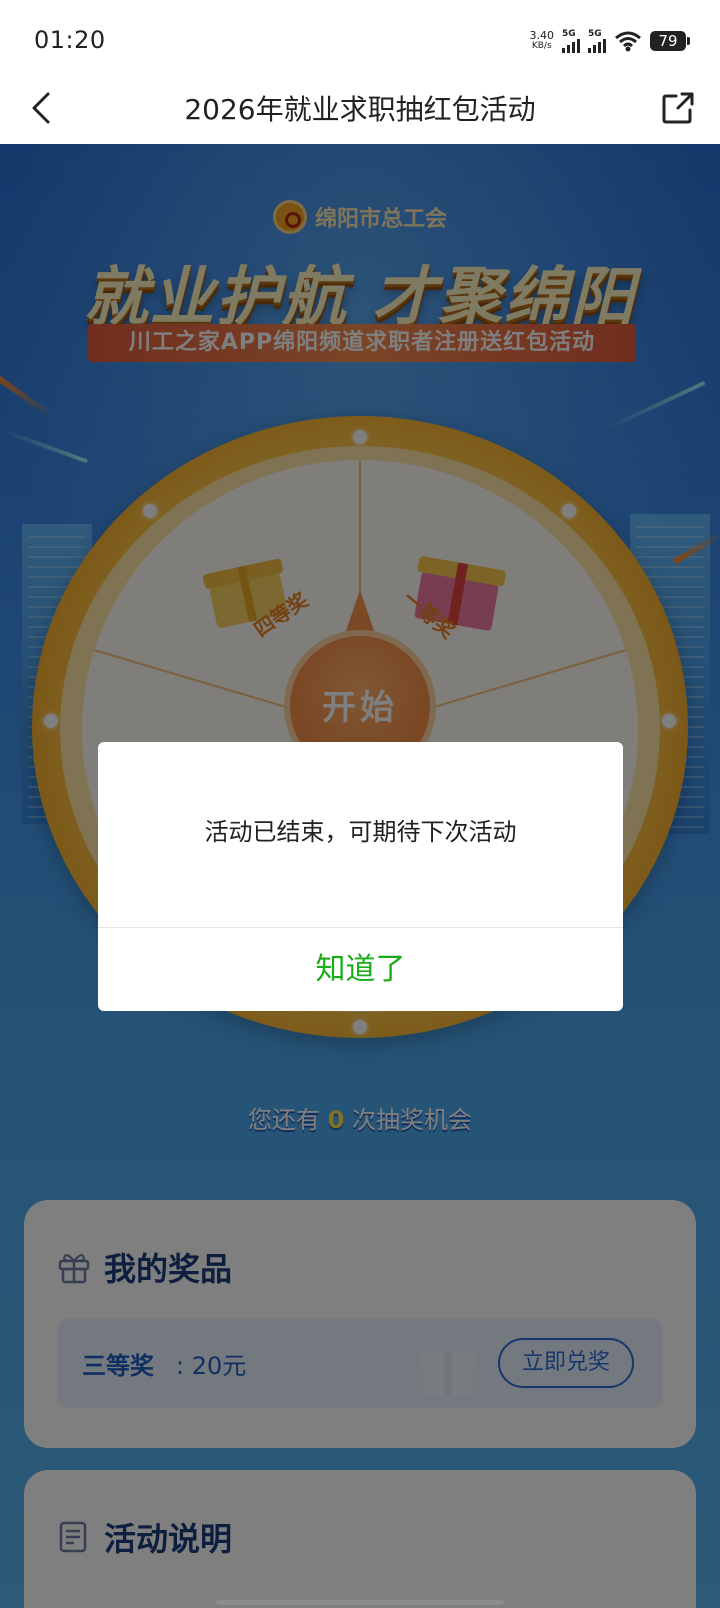 The height and width of the screenshot is (1608, 720). What do you see at coordinates (360, 876) in the screenshot?
I see `activity-ended-dialog: 活动已结束，可期待下次活动 知道了` at bounding box center [360, 876].